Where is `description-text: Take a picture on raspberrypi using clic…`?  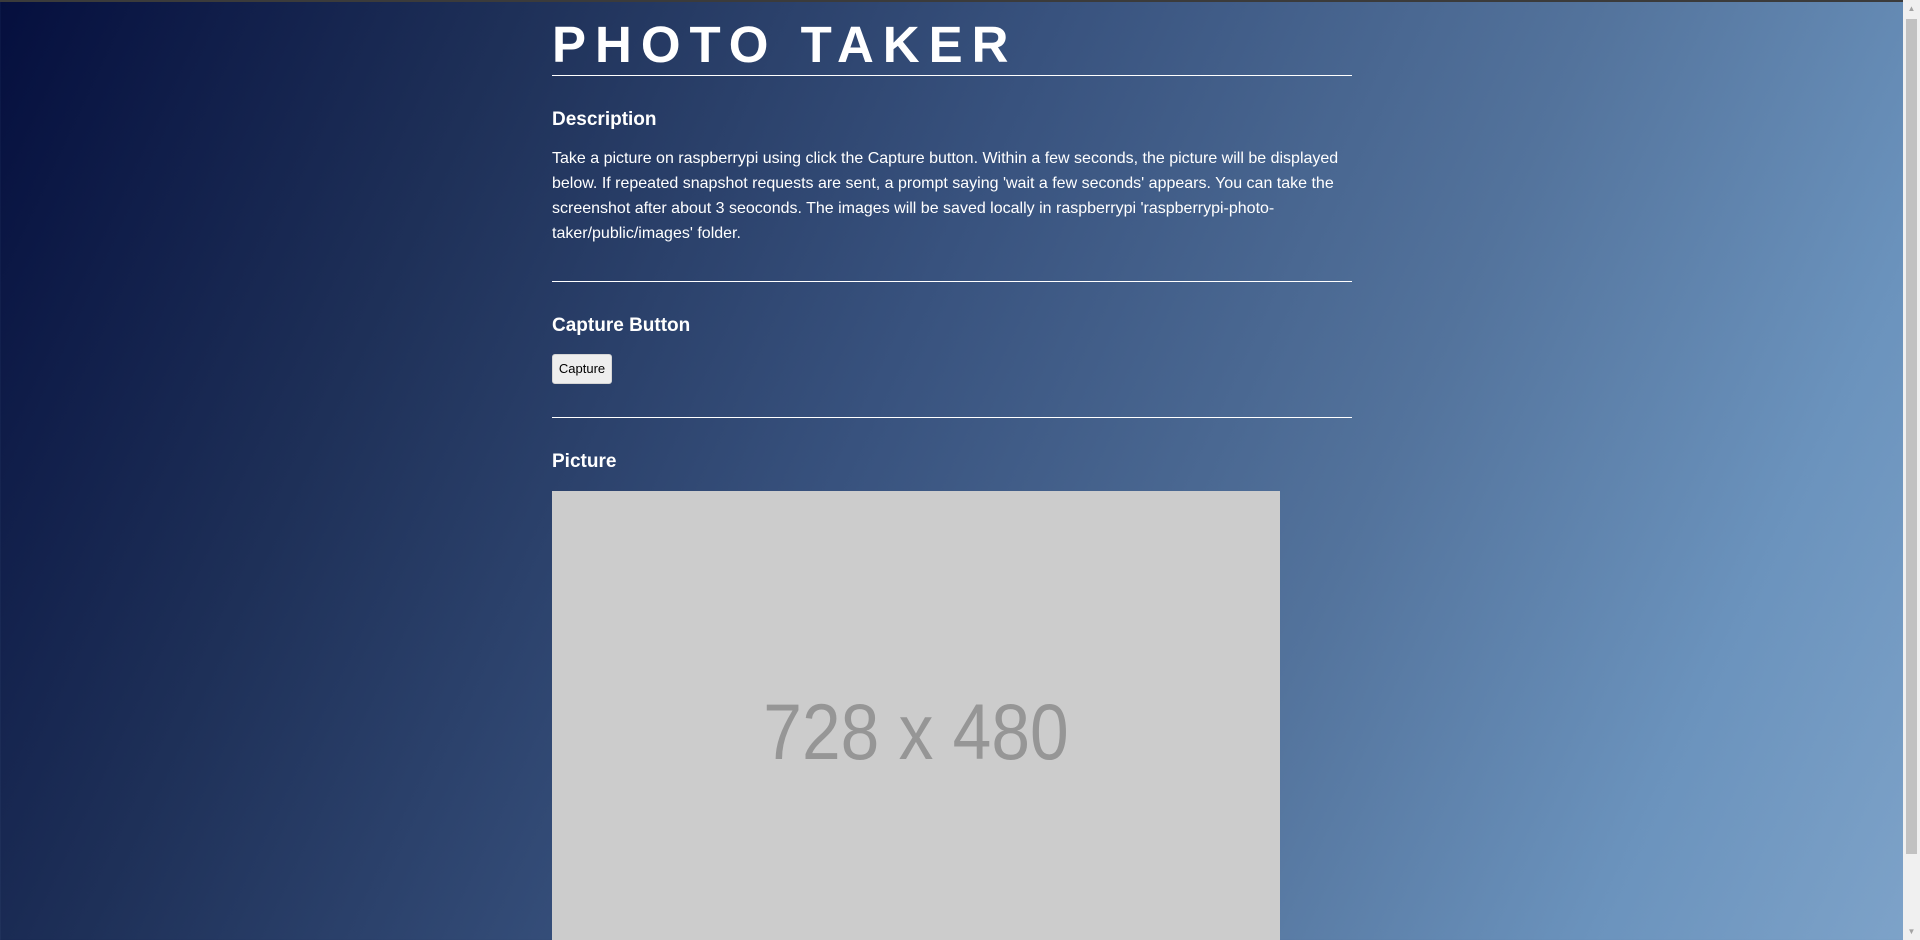 description-text: Take a picture on raspberrypi using clic… is located at coordinates (945, 196).